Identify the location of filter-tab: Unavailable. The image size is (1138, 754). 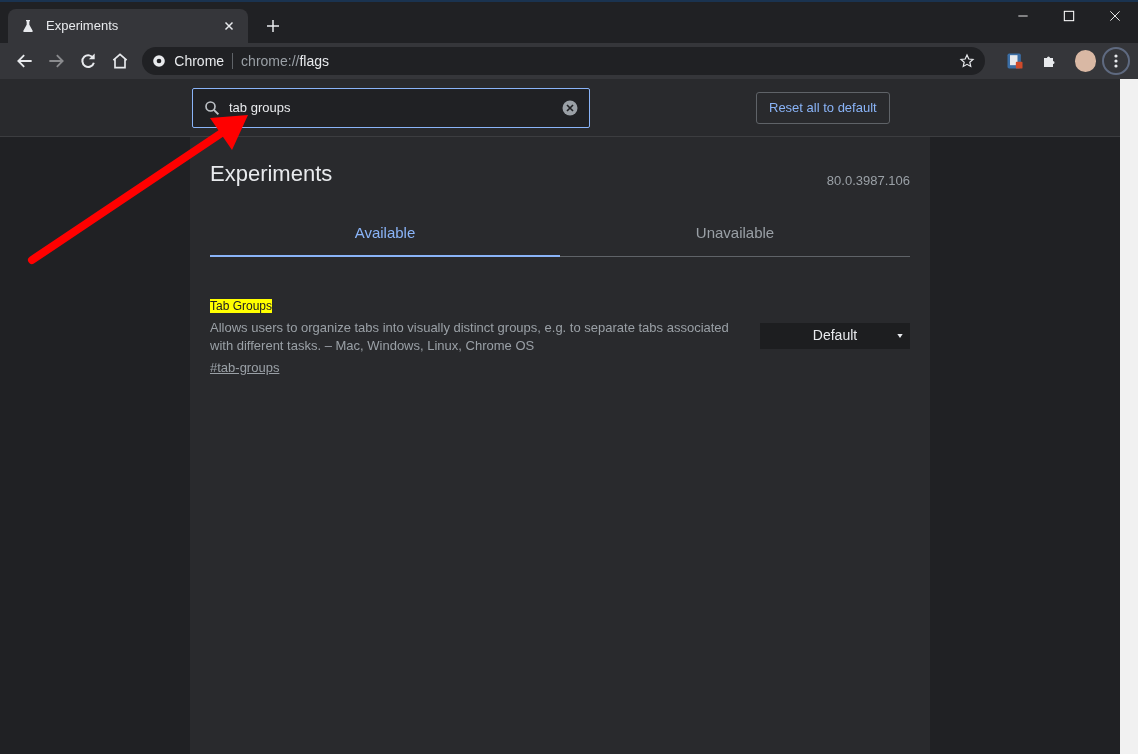
(735, 234).